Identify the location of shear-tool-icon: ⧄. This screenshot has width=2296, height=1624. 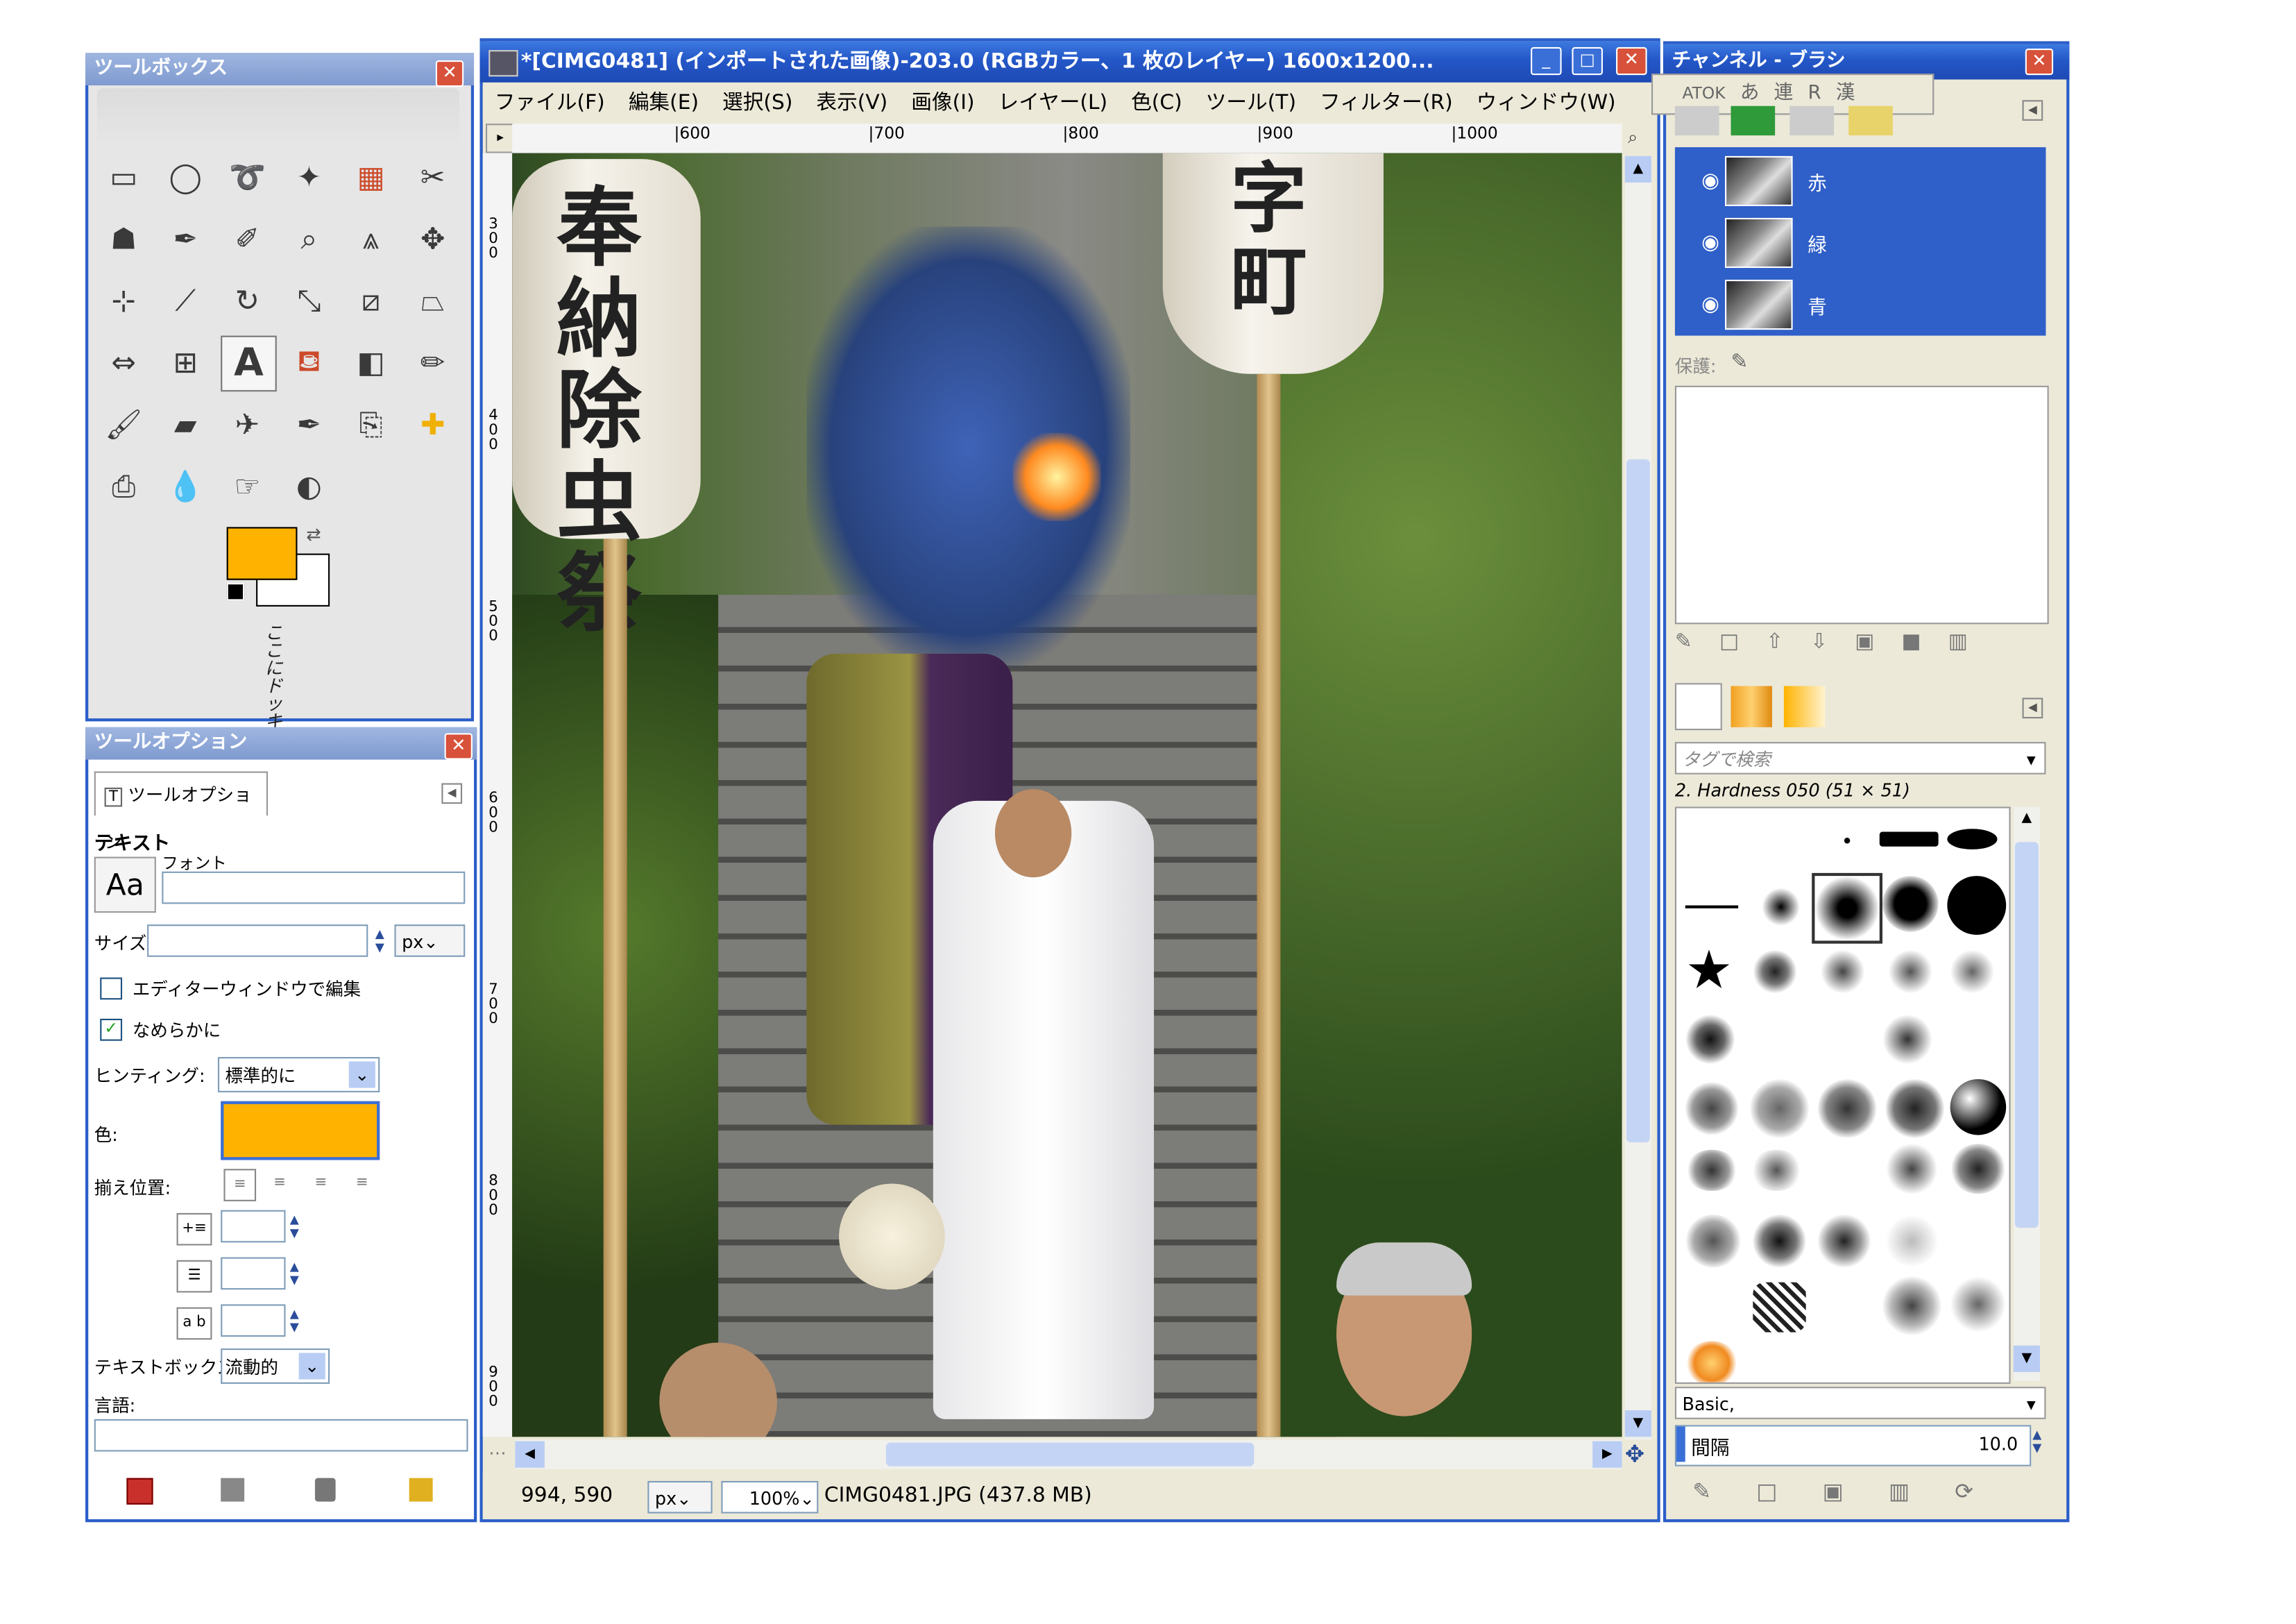
(370, 300).